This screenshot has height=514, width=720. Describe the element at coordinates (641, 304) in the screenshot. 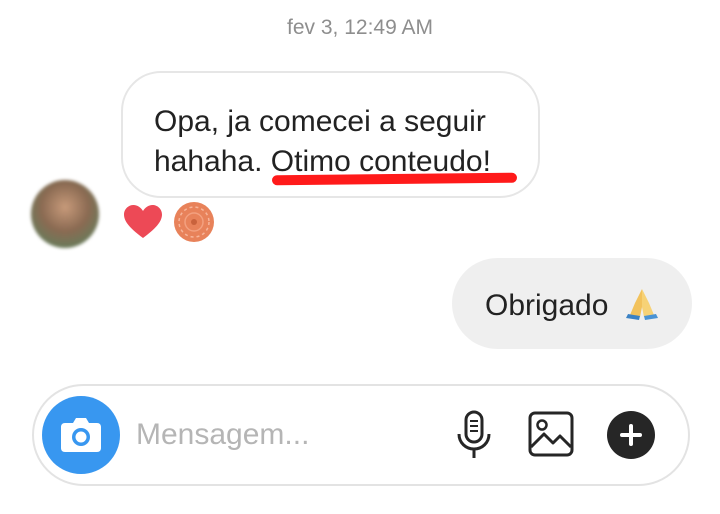

I see `pray-emoji` at that location.